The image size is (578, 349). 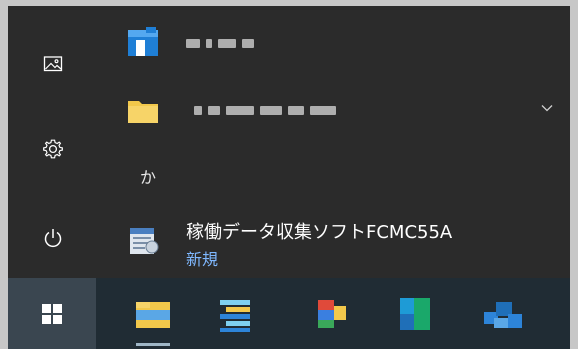 What do you see at coordinates (574, 174) in the screenshot?
I see `frame-border-right` at bounding box center [574, 174].